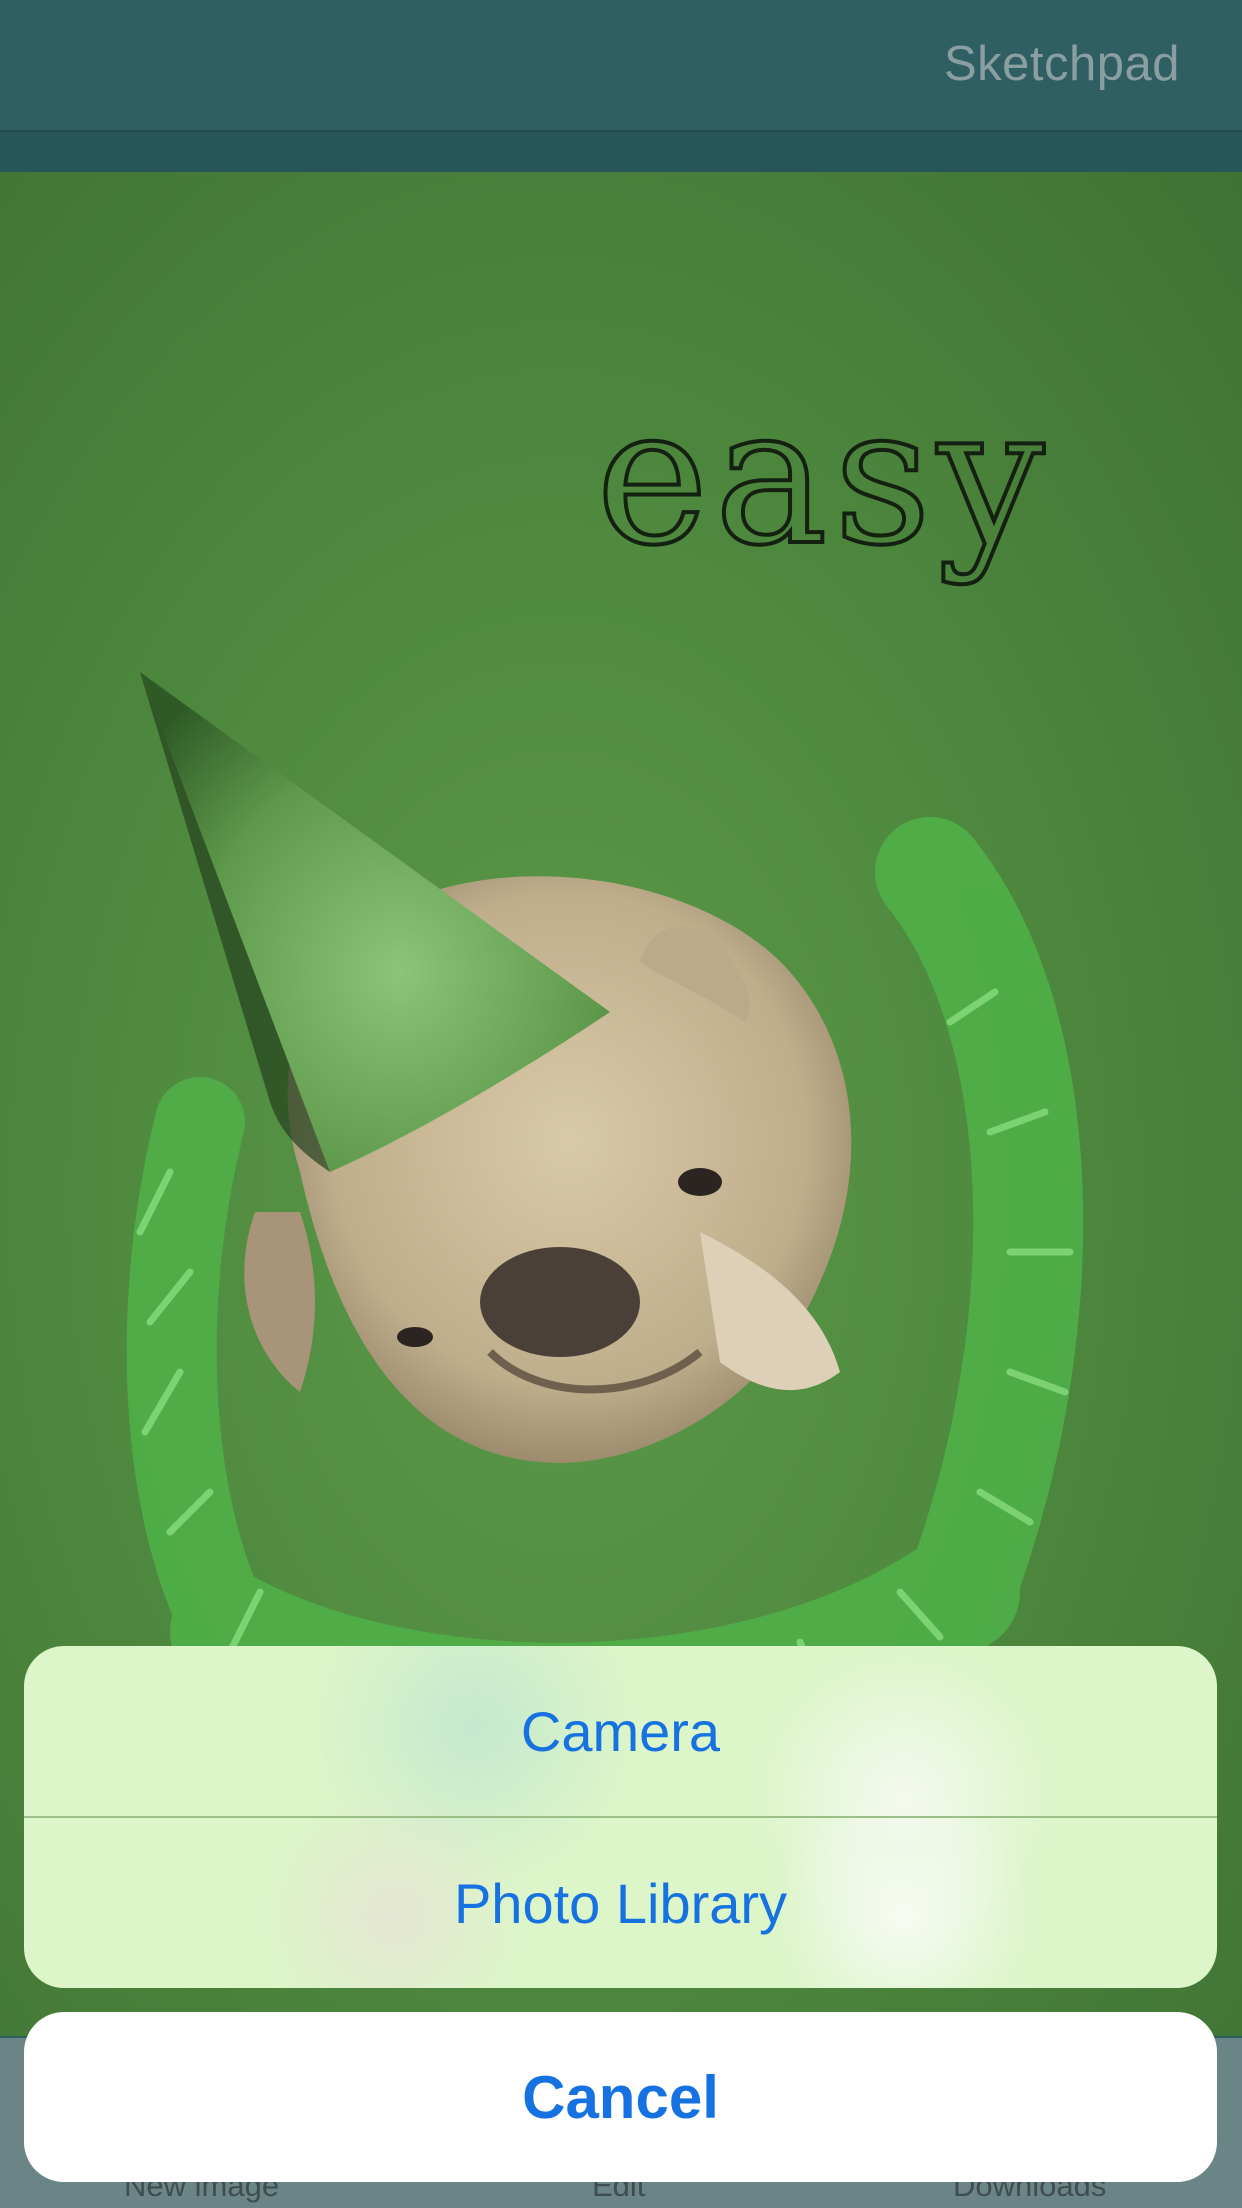 Image resolution: width=1242 pixels, height=2208 pixels. What do you see at coordinates (1062, 64) in the screenshot?
I see `nav-title-sketchpad: Sketchpad` at bounding box center [1062, 64].